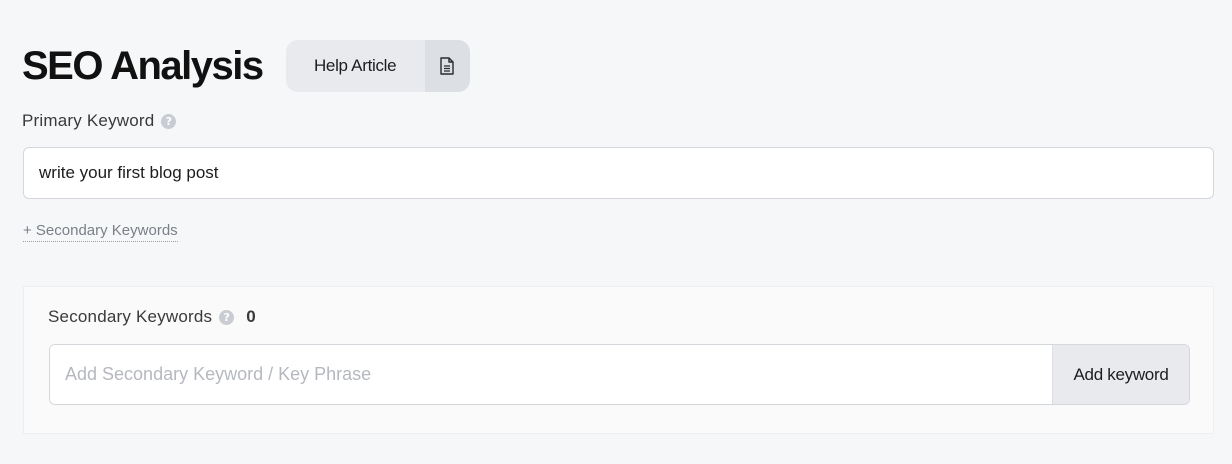 This screenshot has width=1232, height=464. What do you see at coordinates (551, 374) in the screenshot?
I see `secondary-keyword-input` at bounding box center [551, 374].